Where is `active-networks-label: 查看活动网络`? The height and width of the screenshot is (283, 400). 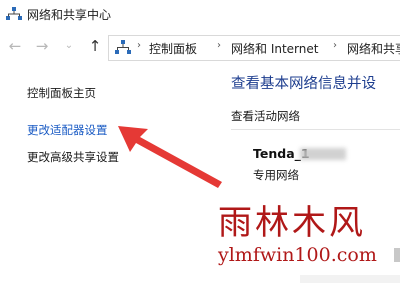 active-networks-label: 查看活动网络 is located at coordinates (265, 116).